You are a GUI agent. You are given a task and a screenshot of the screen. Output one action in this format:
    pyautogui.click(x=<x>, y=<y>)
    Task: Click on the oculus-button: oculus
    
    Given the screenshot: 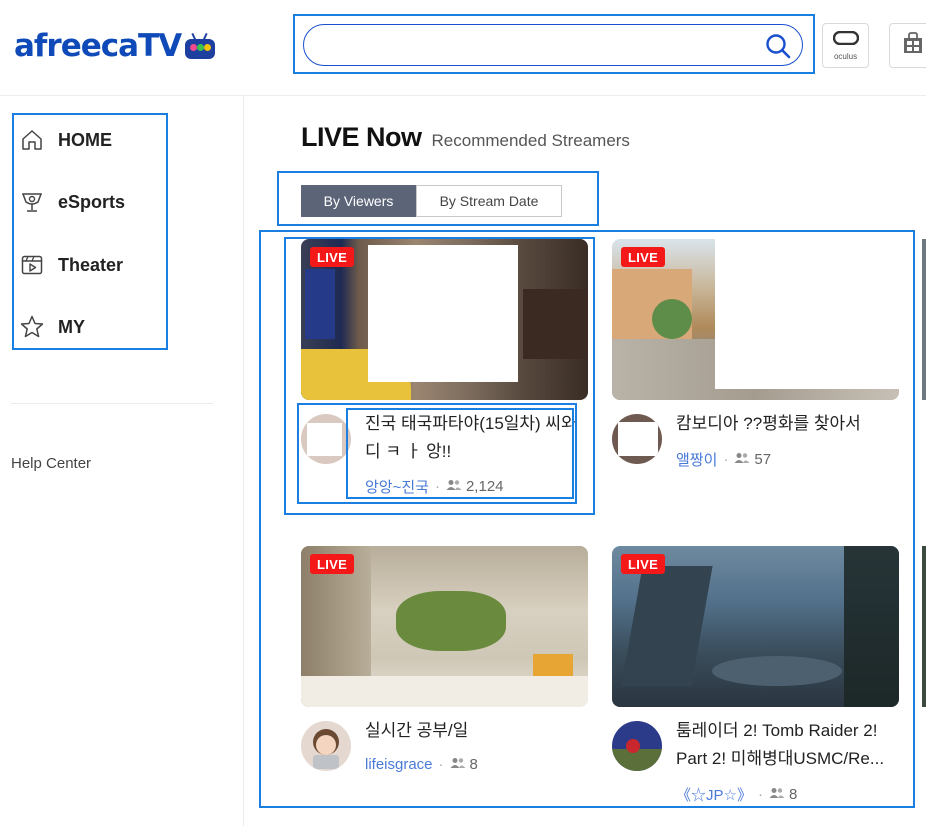 What is the action you would take?
    pyautogui.click(x=845, y=45)
    